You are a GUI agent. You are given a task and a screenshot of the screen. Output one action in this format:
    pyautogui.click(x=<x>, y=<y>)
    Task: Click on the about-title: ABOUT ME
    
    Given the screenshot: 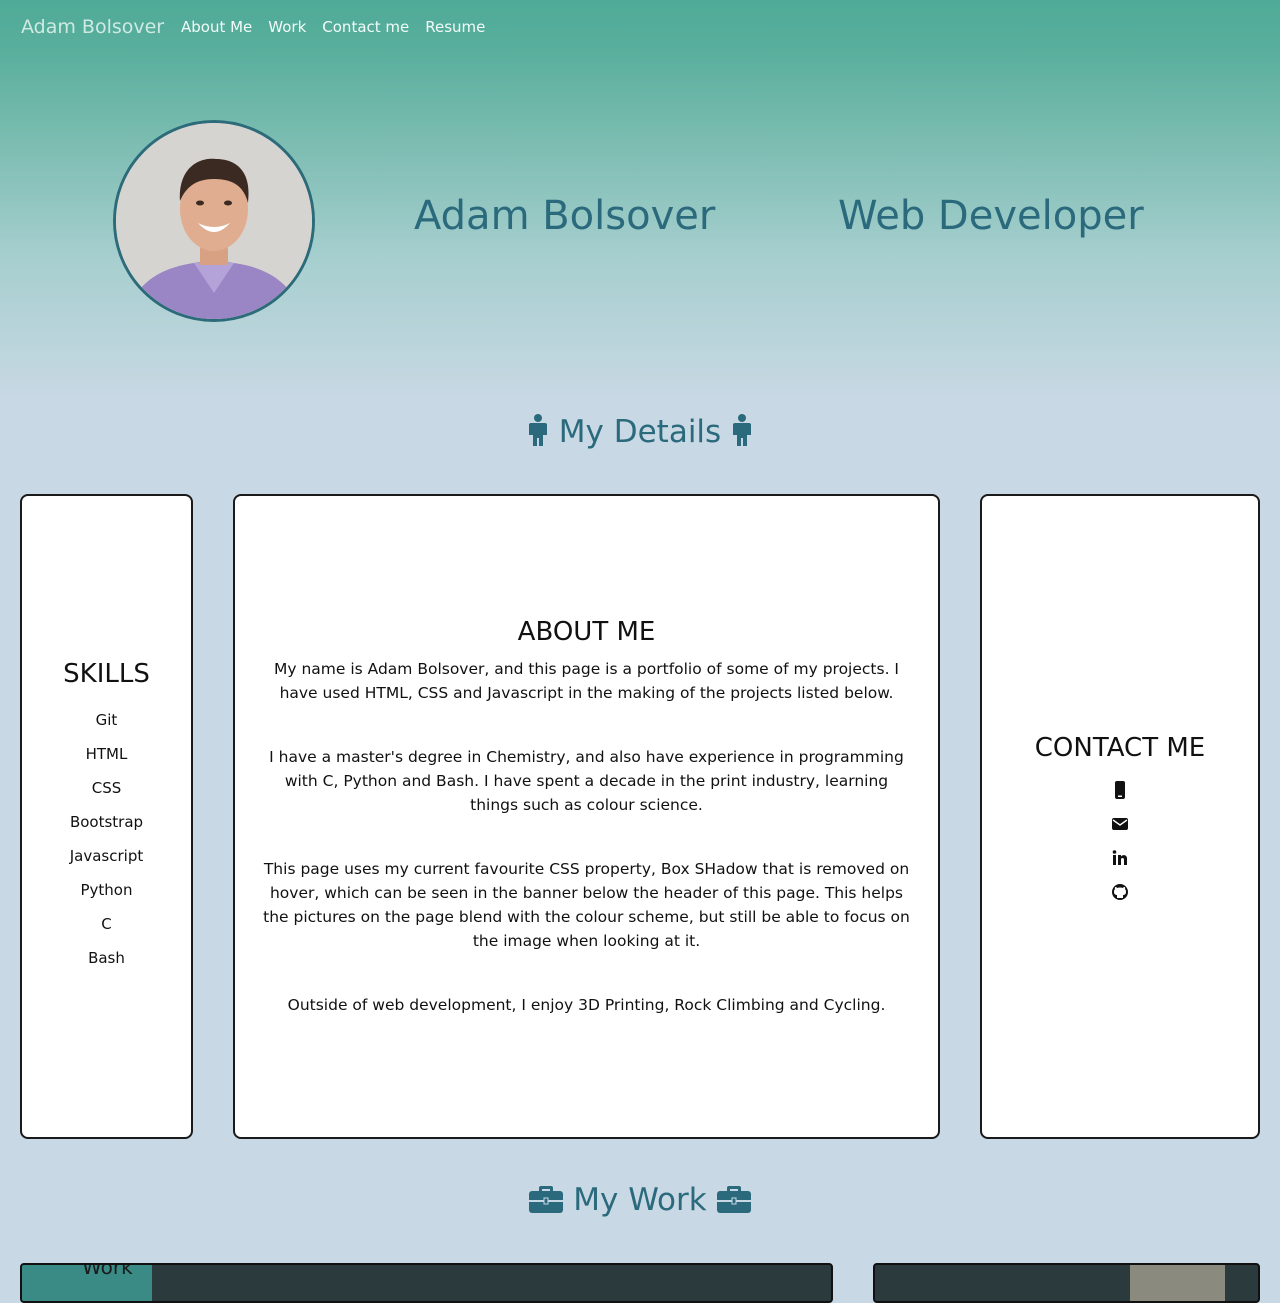 What is the action you would take?
    pyautogui.click(x=586, y=631)
    